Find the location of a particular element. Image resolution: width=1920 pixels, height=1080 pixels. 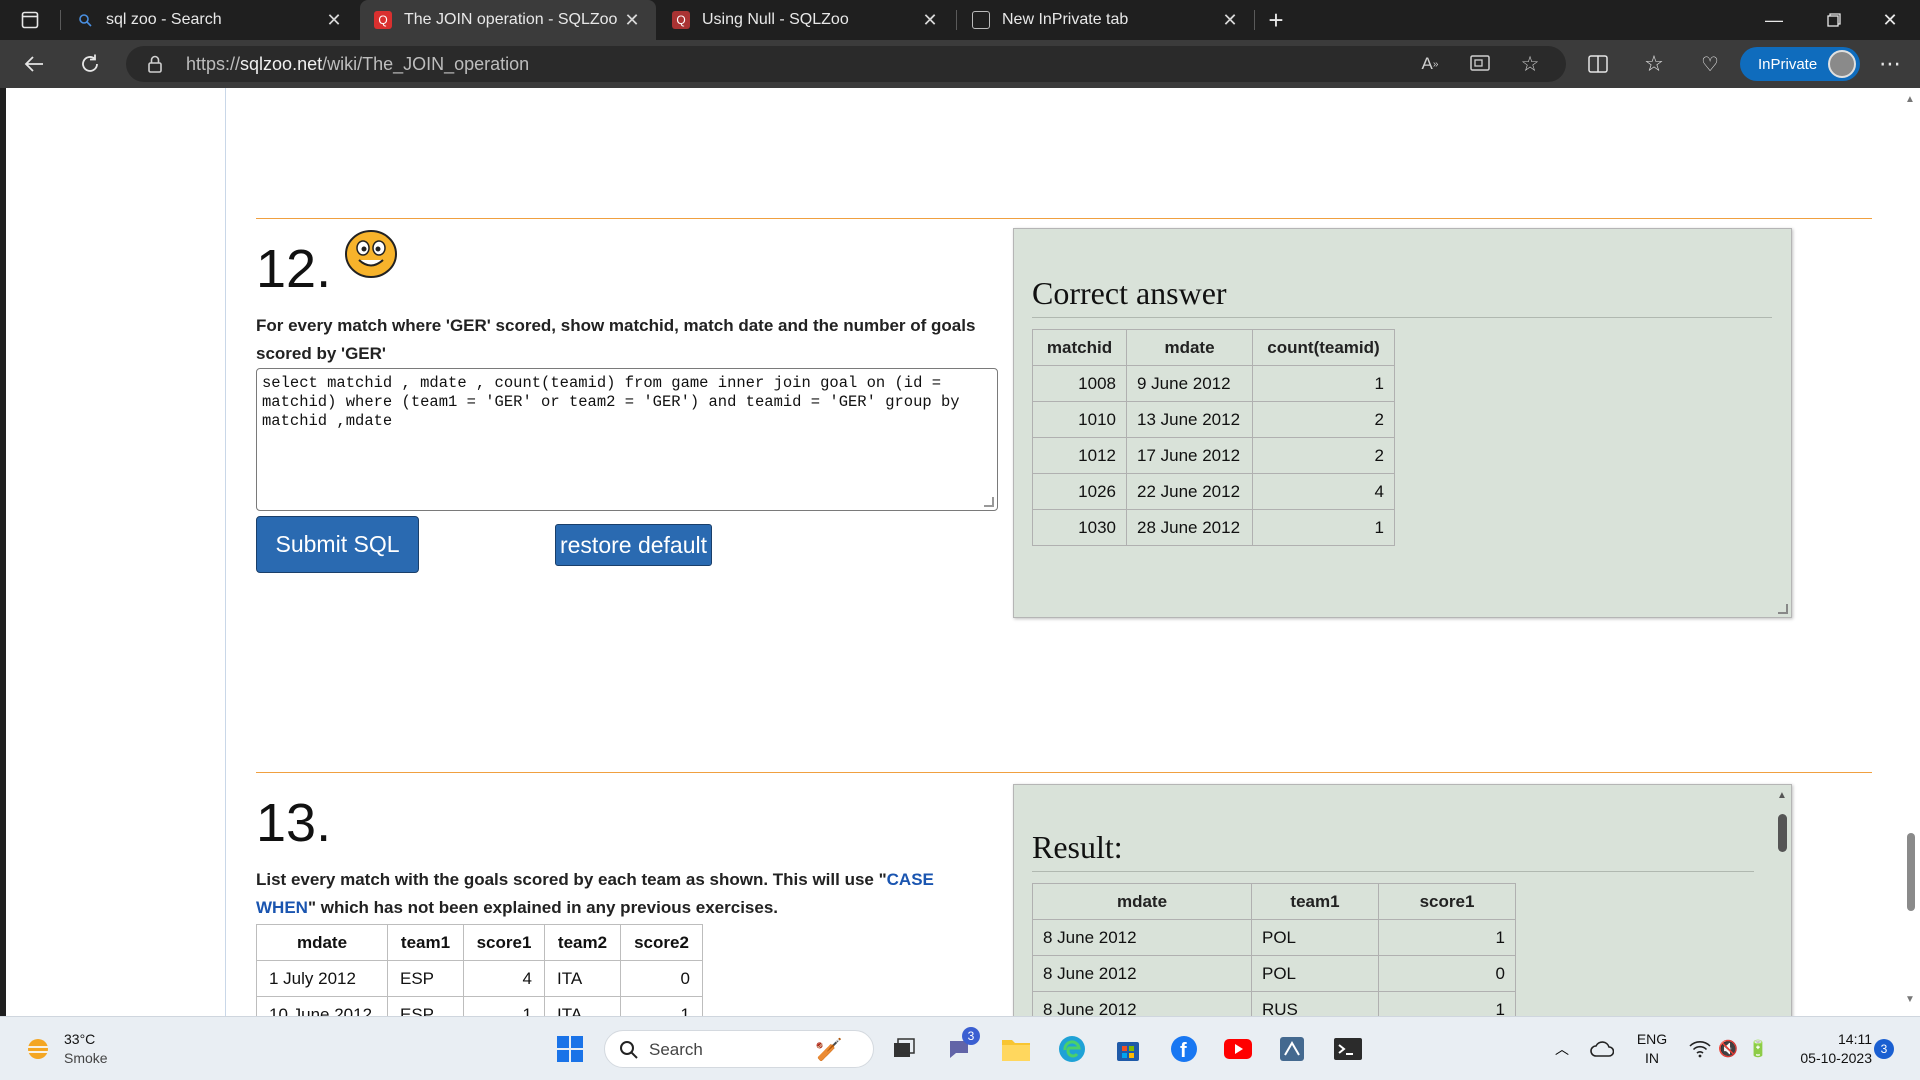

panel-scrollbar: ▲ is located at coordinates (1782, 901).